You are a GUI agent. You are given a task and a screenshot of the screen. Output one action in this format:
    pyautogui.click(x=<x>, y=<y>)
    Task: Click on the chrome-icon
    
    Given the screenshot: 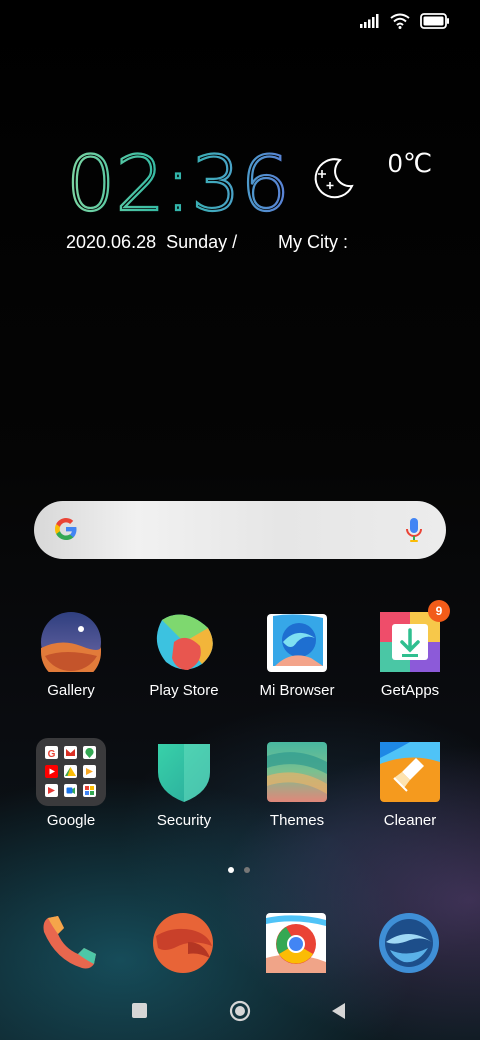 What is the action you would take?
    pyautogui.click(x=296, y=943)
    